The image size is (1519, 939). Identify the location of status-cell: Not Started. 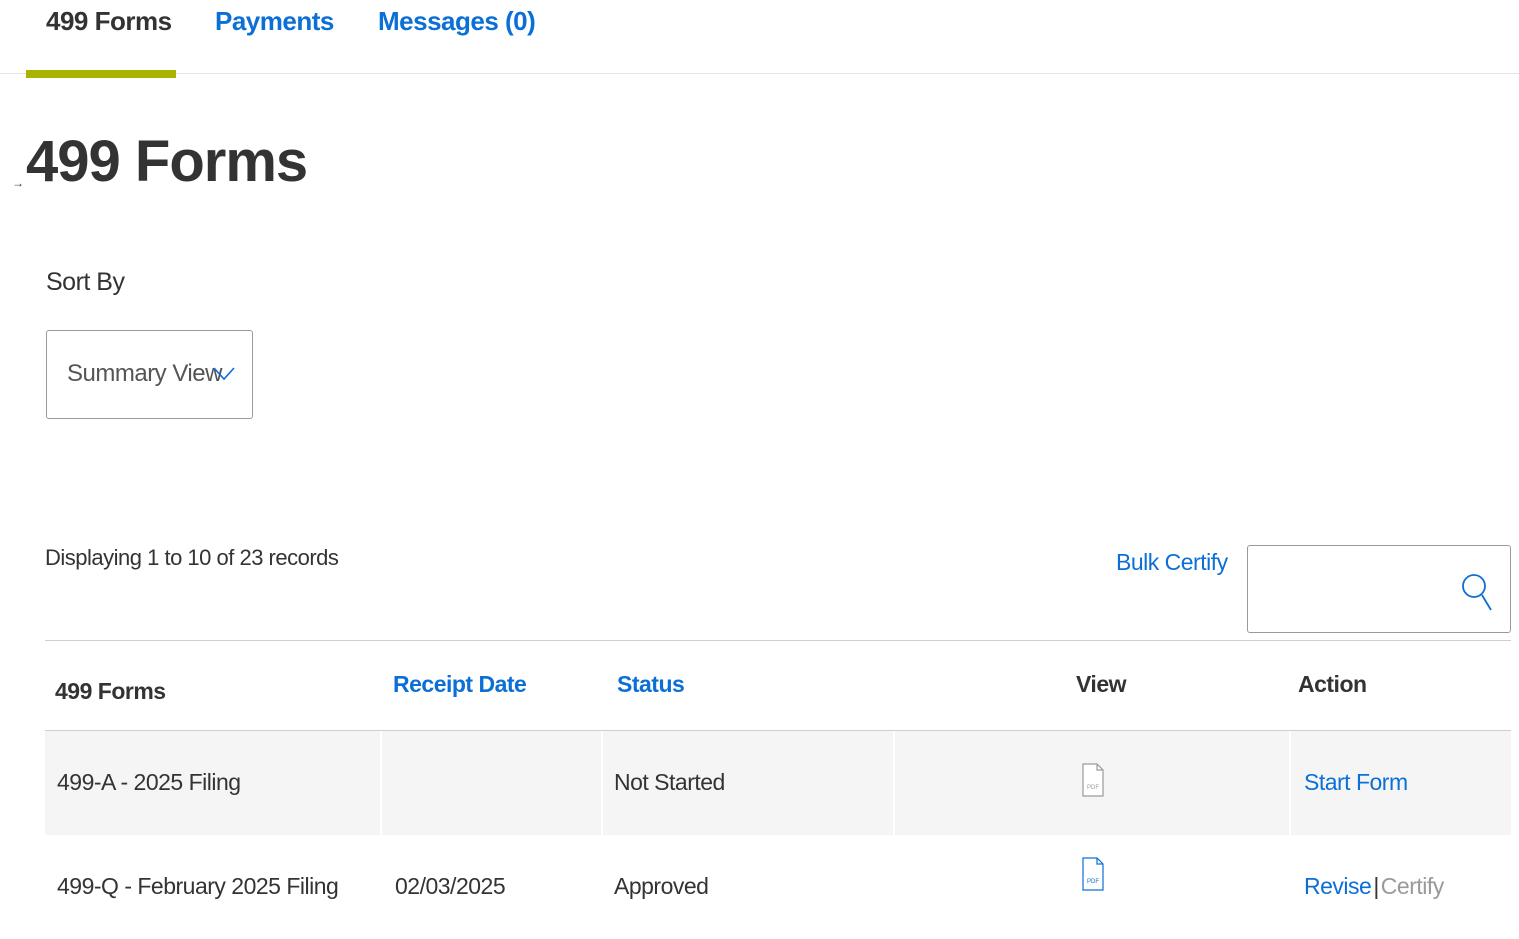
(669, 782).